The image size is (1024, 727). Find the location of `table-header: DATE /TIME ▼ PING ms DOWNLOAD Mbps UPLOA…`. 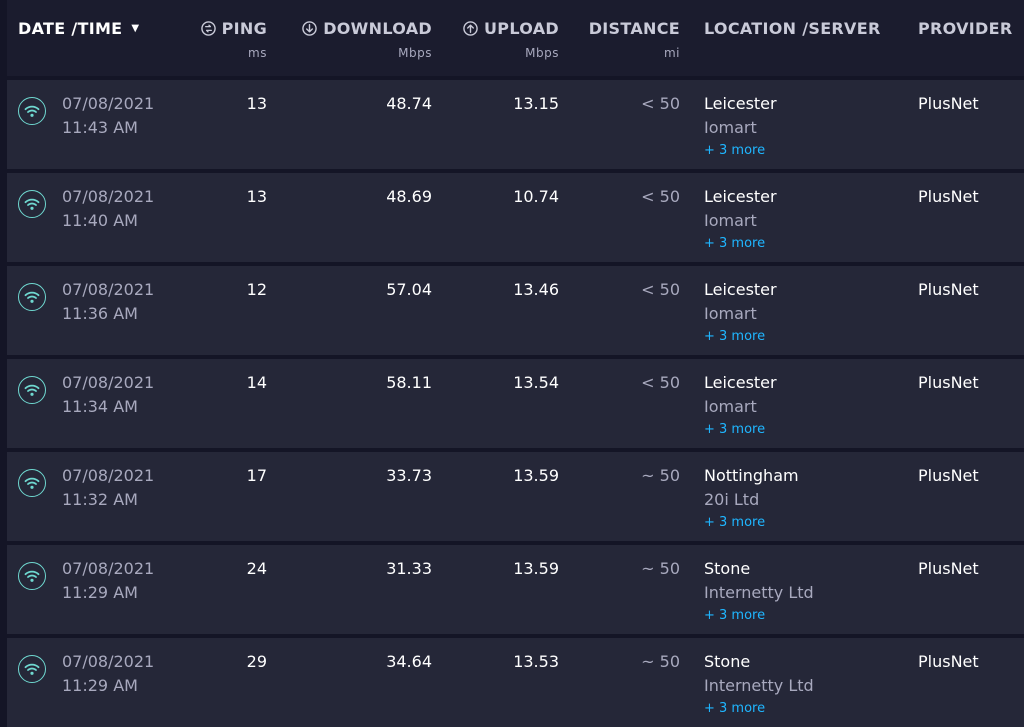

table-header: DATE /TIME ▼ PING ms DOWNLOAD Mbps UPLOA… is located at coordinates (515, 38).